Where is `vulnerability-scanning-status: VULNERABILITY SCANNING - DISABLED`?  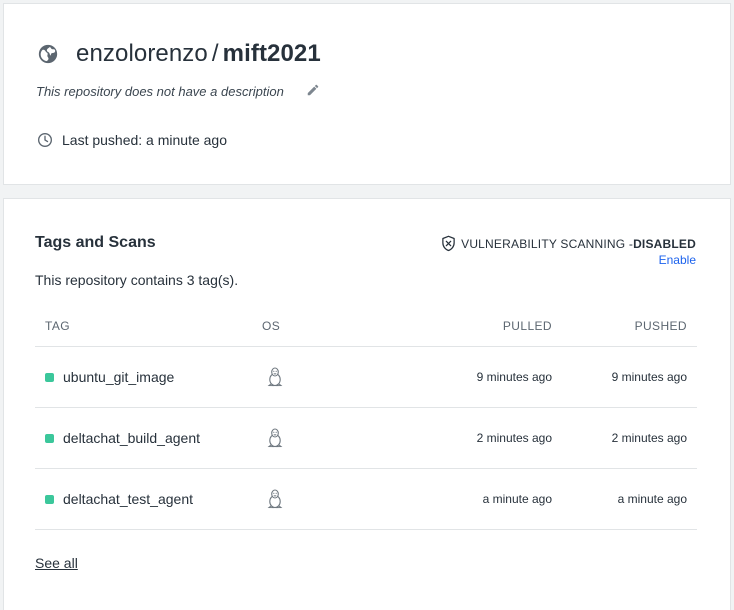 vulnerability-scanning-status: VULNERABILITY SCANNING - DISABLED is located at coordinates (568, 243).